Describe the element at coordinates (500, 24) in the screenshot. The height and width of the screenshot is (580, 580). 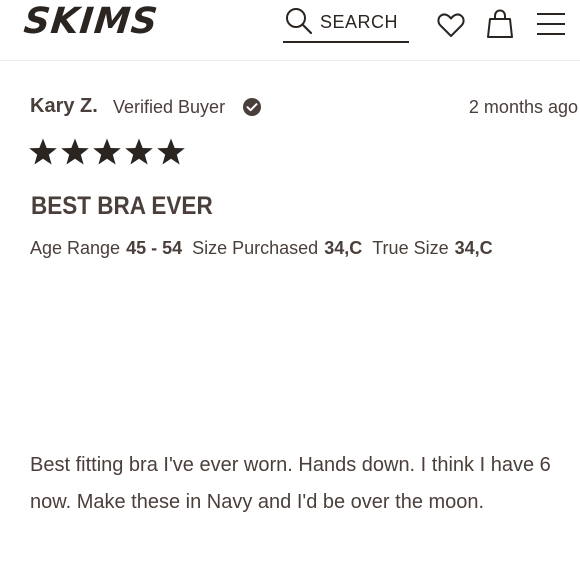
I see `bag-icon` at that location.